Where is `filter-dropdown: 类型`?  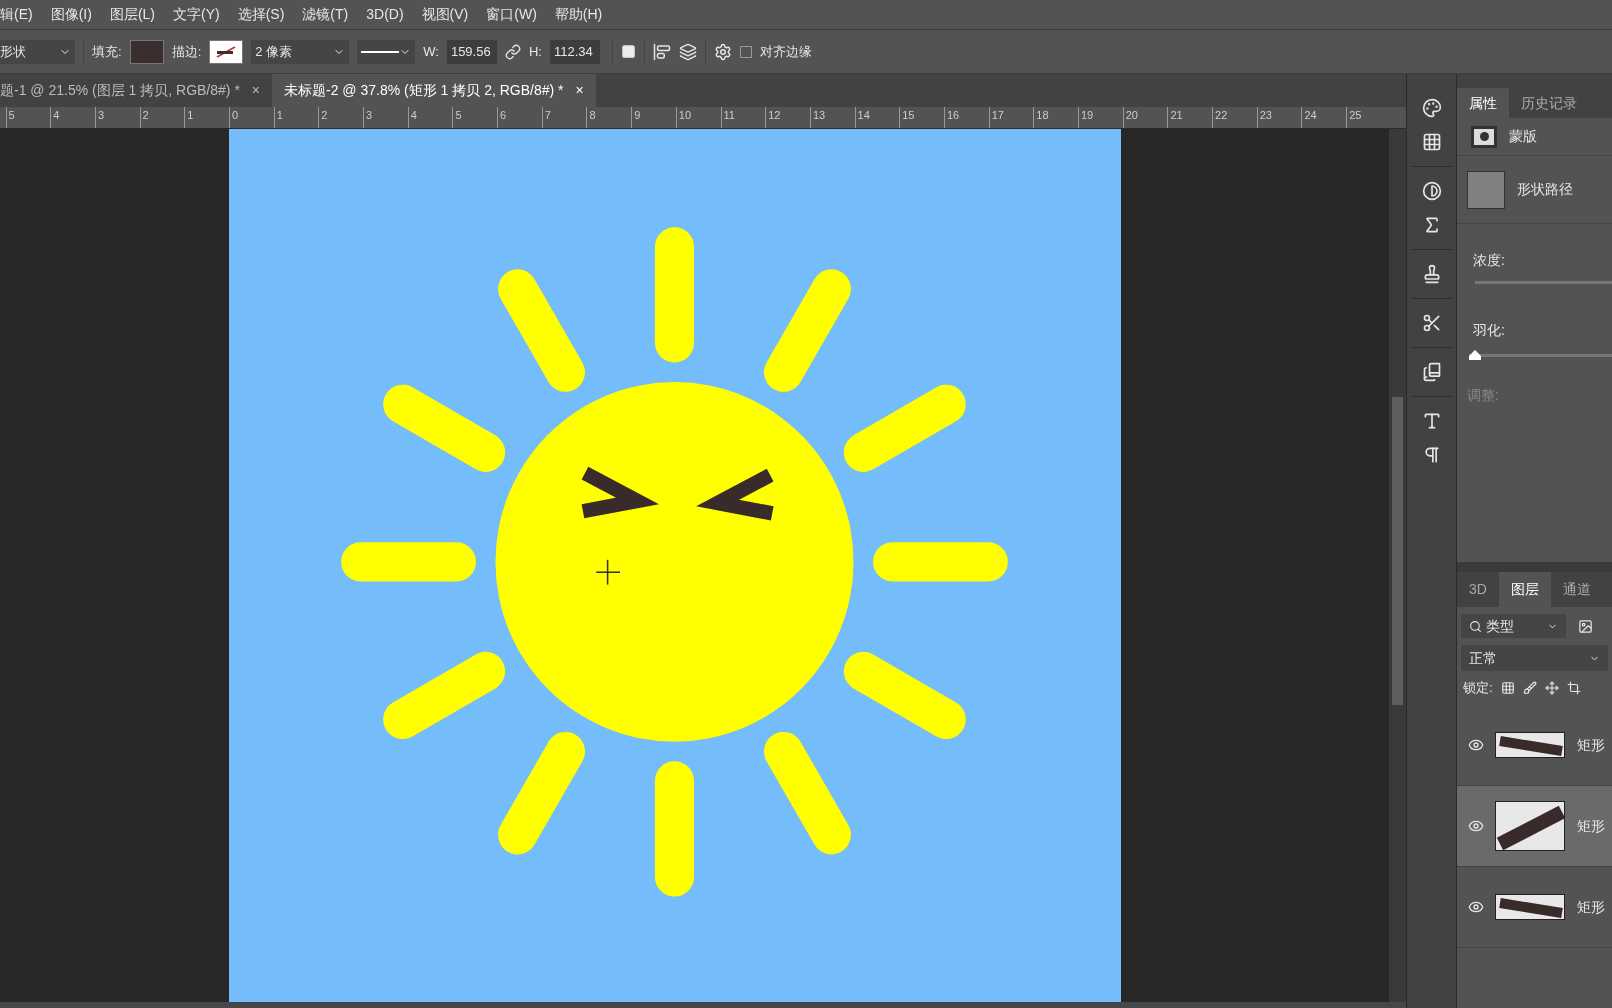 filter-dropdown: 类型 is located at coordinates (1513, 626).